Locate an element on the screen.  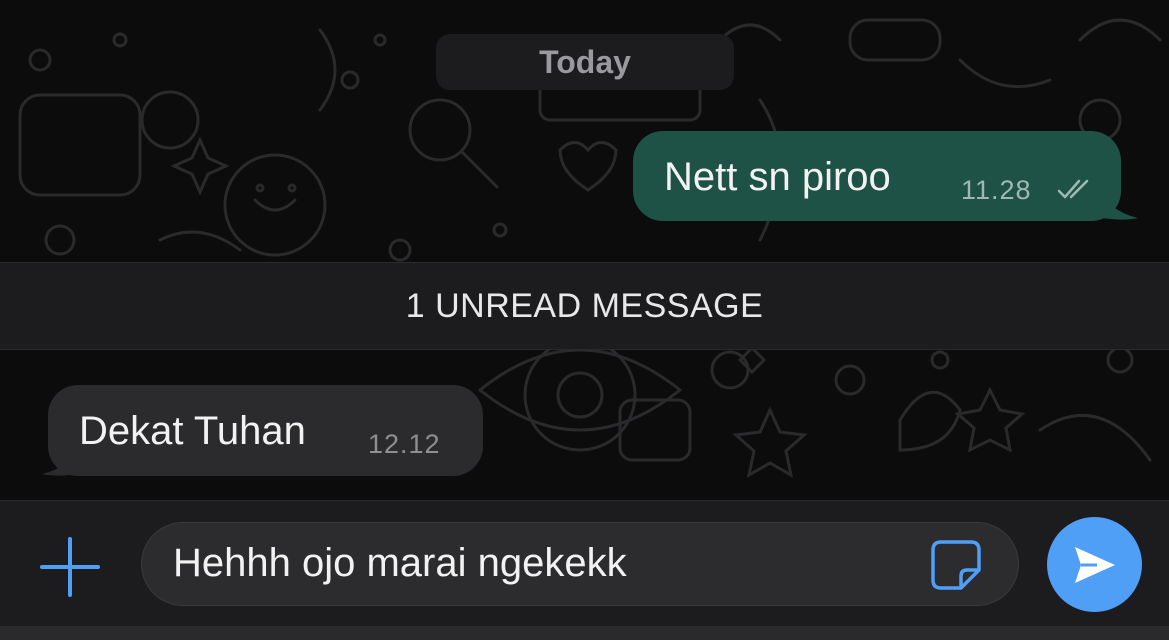
message-text: Nett sn piroo is located at coordinates (777, 177).